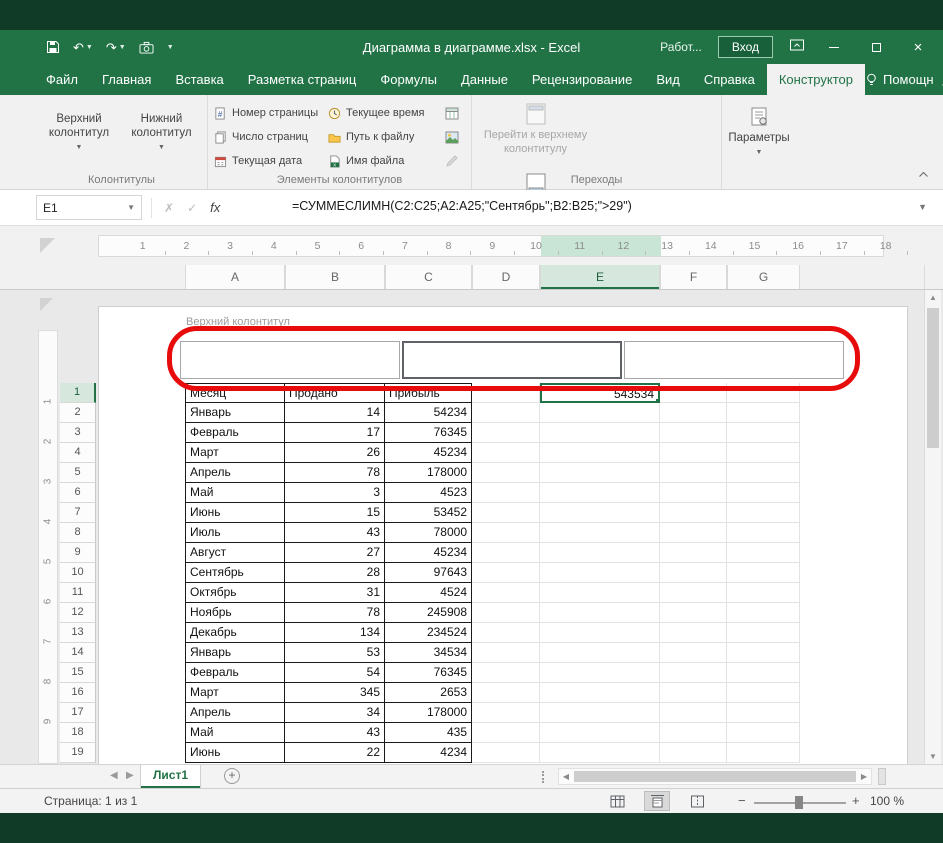 Image resolution: width=943 pixels, height=843 pixels. Describe the element at coordinates (408, 79) in the screenshot. I see `tab-formulas: Формулы` at that location.